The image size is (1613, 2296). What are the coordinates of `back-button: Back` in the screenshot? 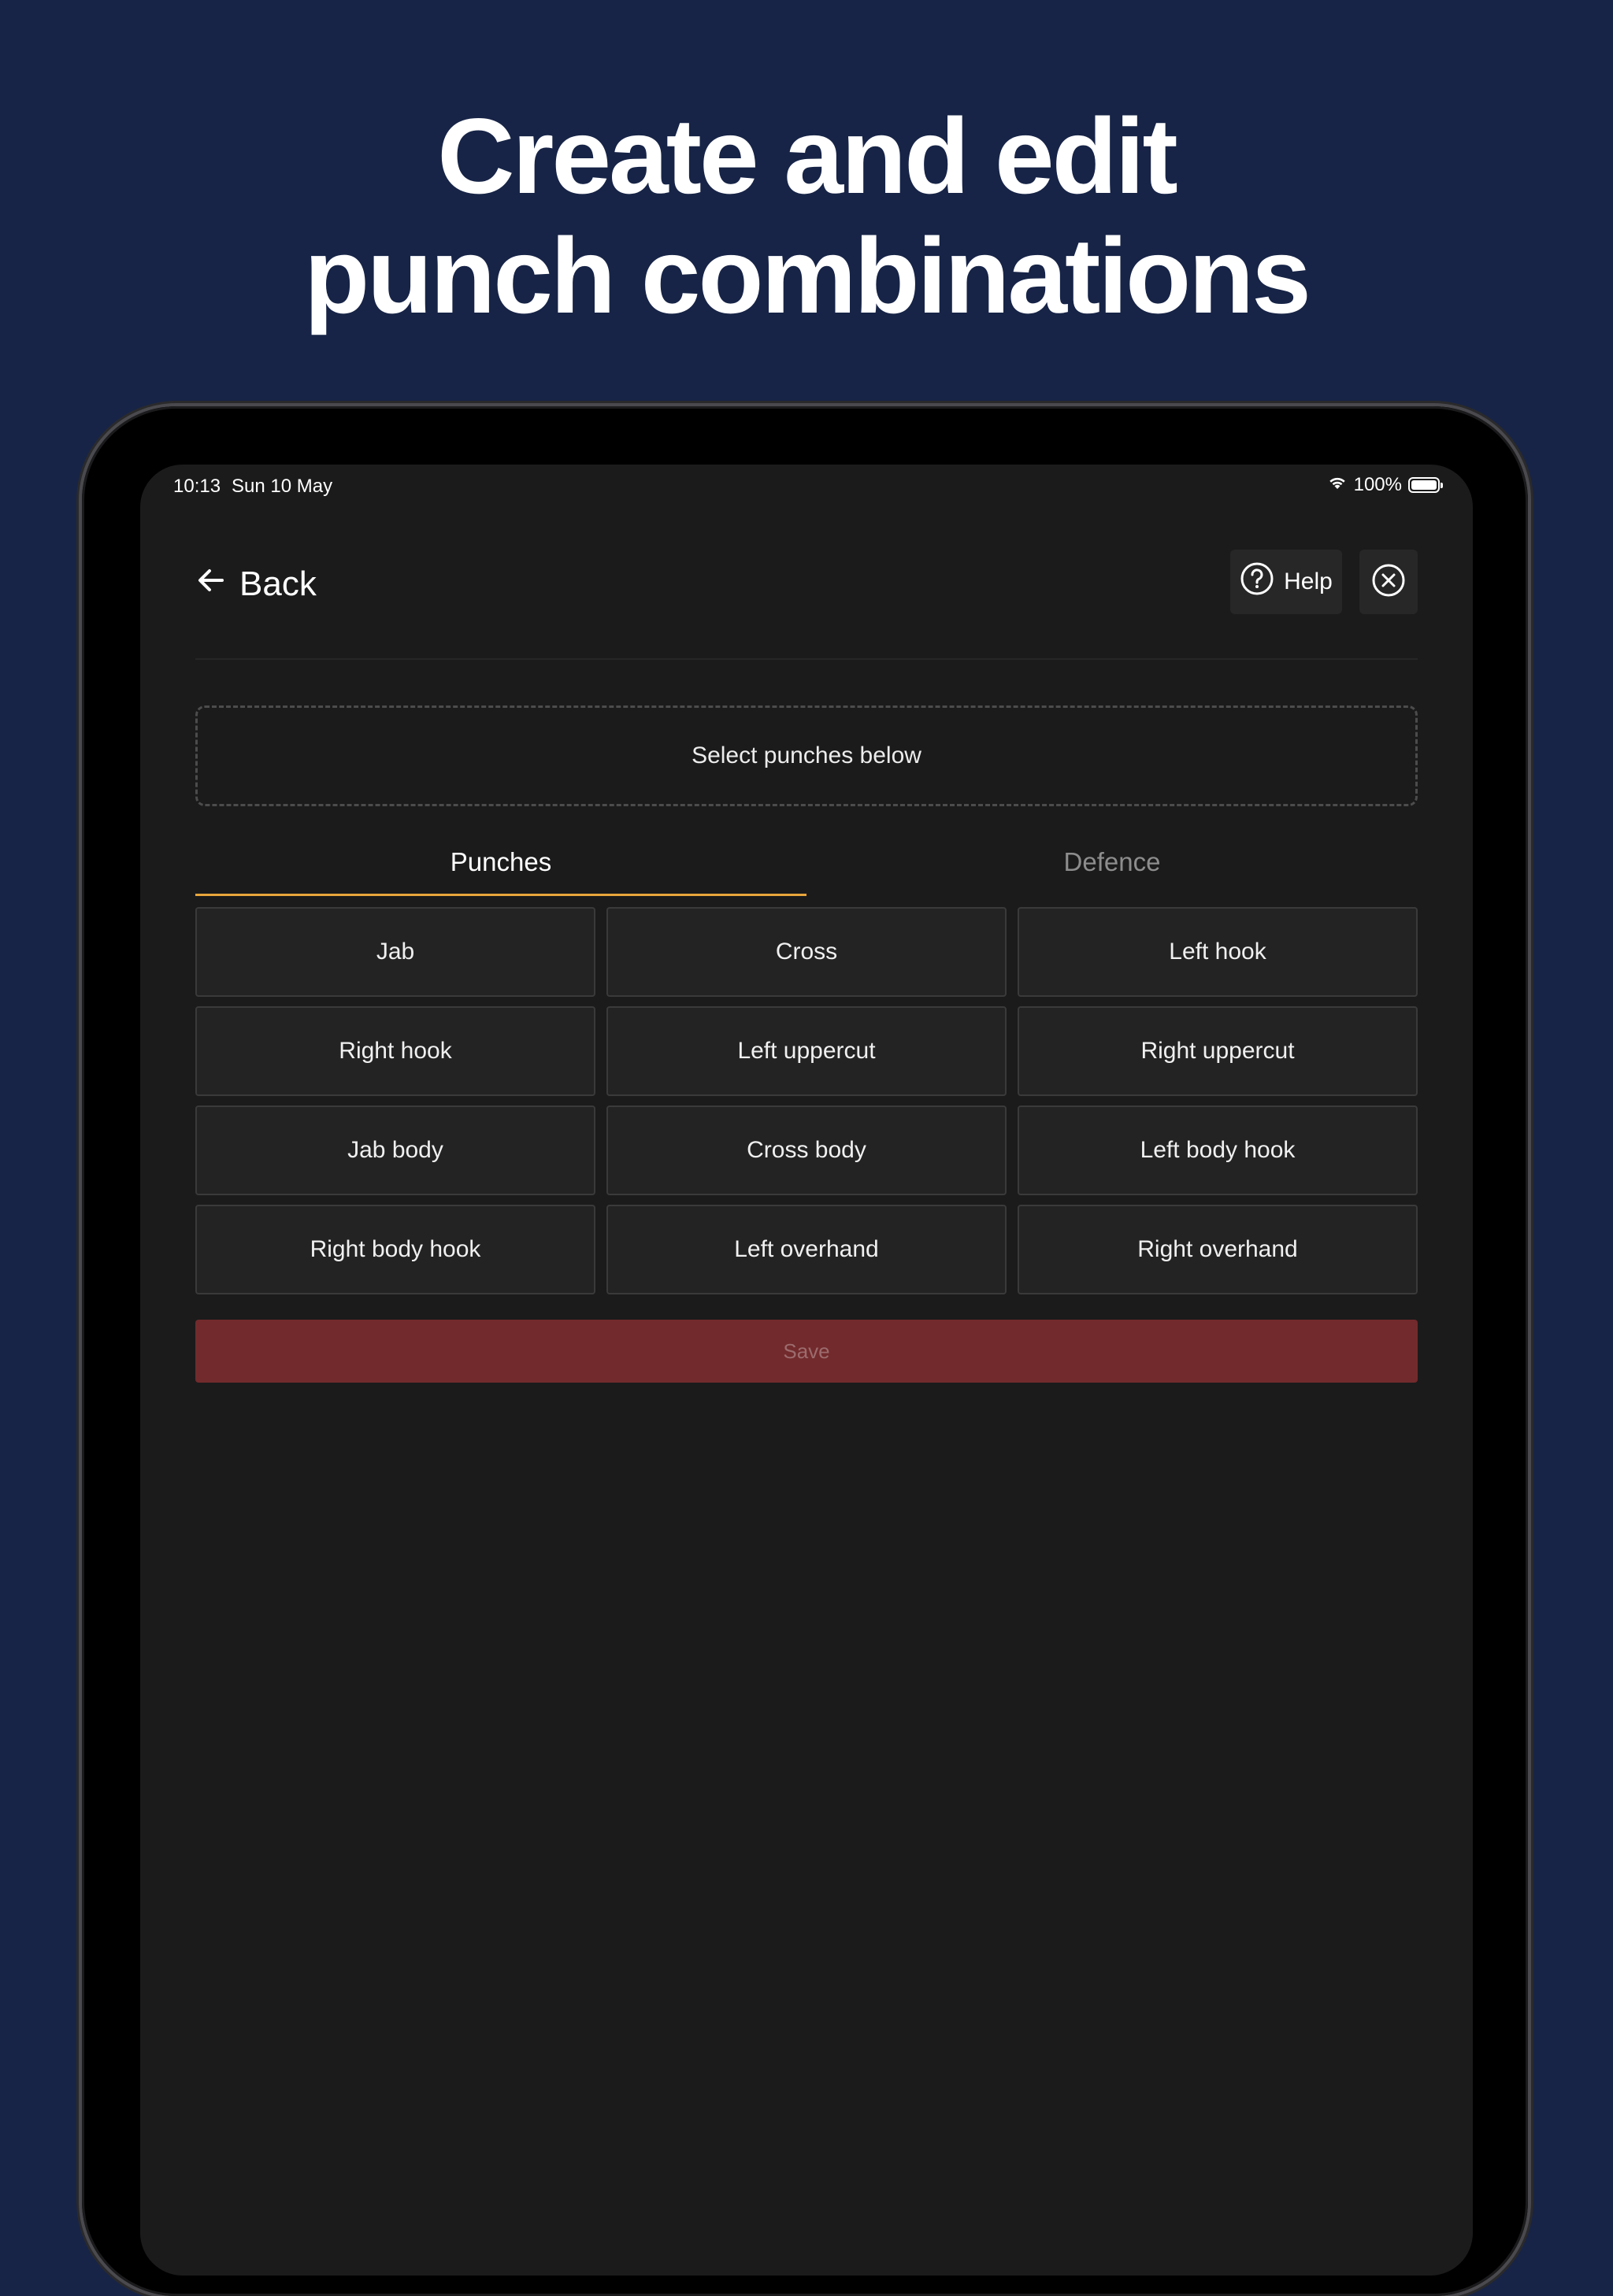 It's located at (256, 584).